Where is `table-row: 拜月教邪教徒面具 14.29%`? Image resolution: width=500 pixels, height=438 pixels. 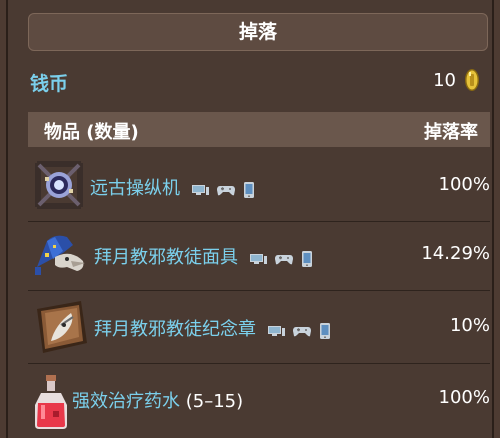 table-row: 拜月教邪教徒面具 14.29% is located at coordinates (259, 257).